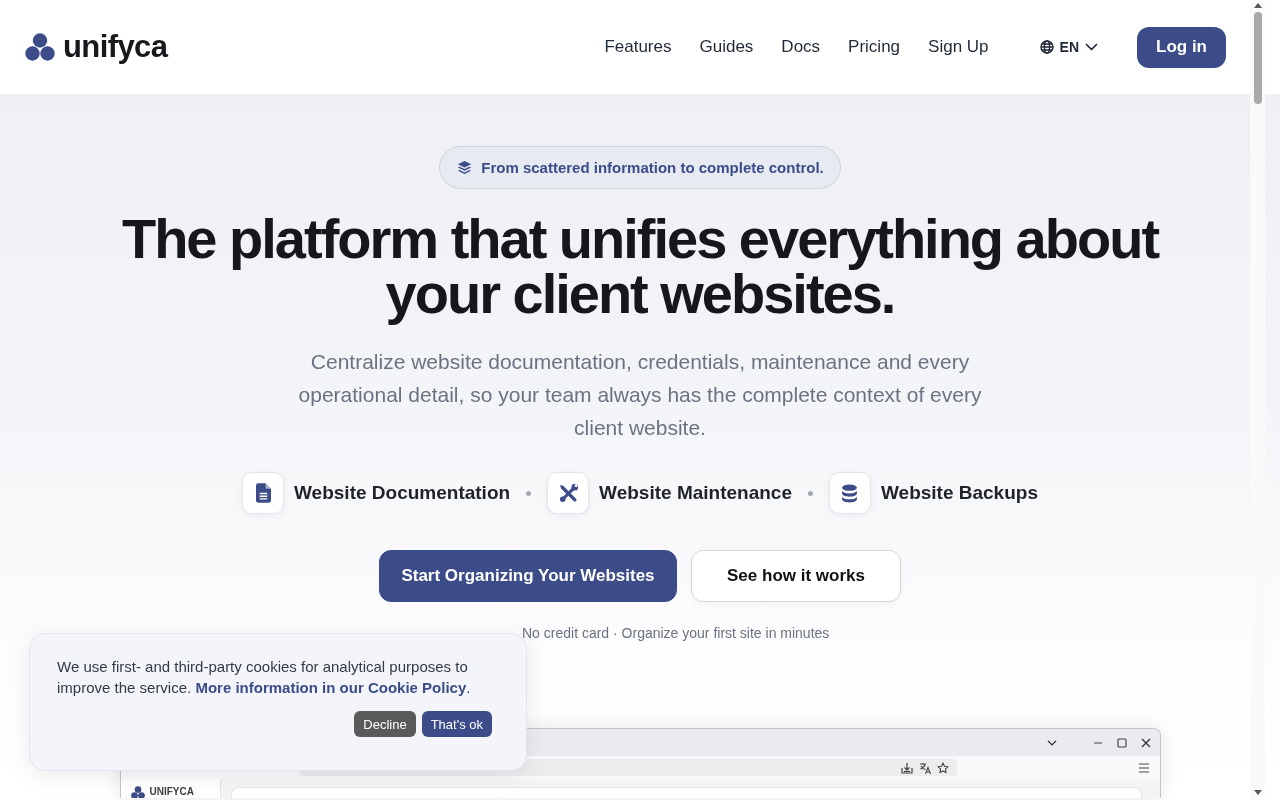 This screenshot has height=800, width=1280. What do you see at coordinates (942, 767) in the screenshot?
I see `star-icon` at bounding box center [942, 767].